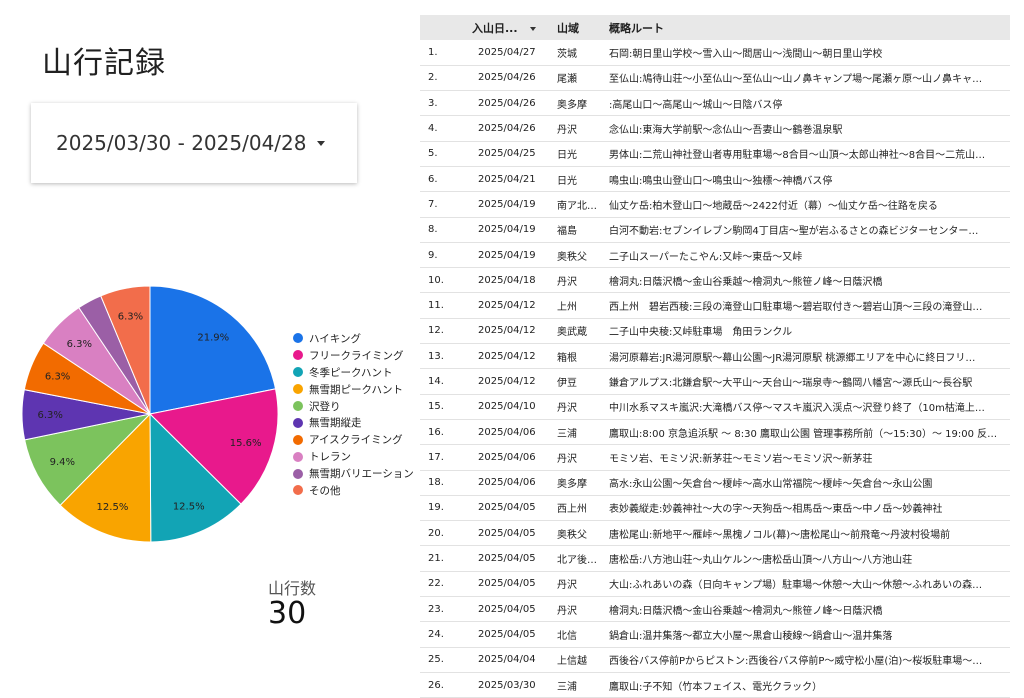 The height and width of the screenshot is (698, 1024). Describe the element at coordinates (579, 432) in the screenshot. I see `row-area: 三浦` at that location.